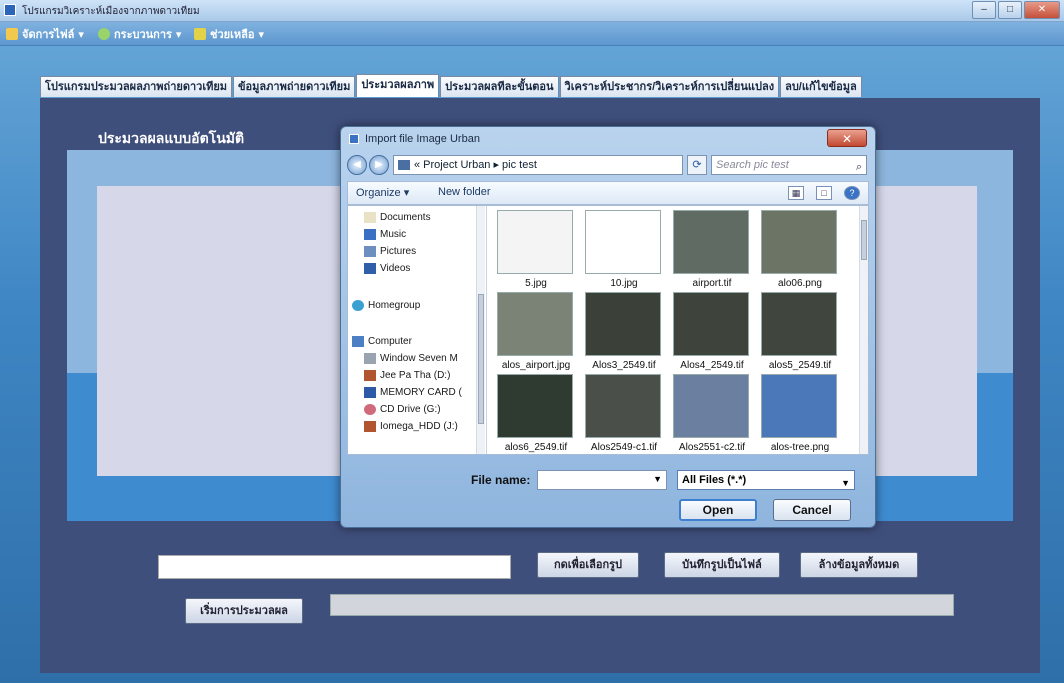 The image size is (1064, 683). What do you see at coordinates (712, 413) in the screenshot?
I see `file-item: Alos2551-c2.tif` at bounding box center [712, 413].